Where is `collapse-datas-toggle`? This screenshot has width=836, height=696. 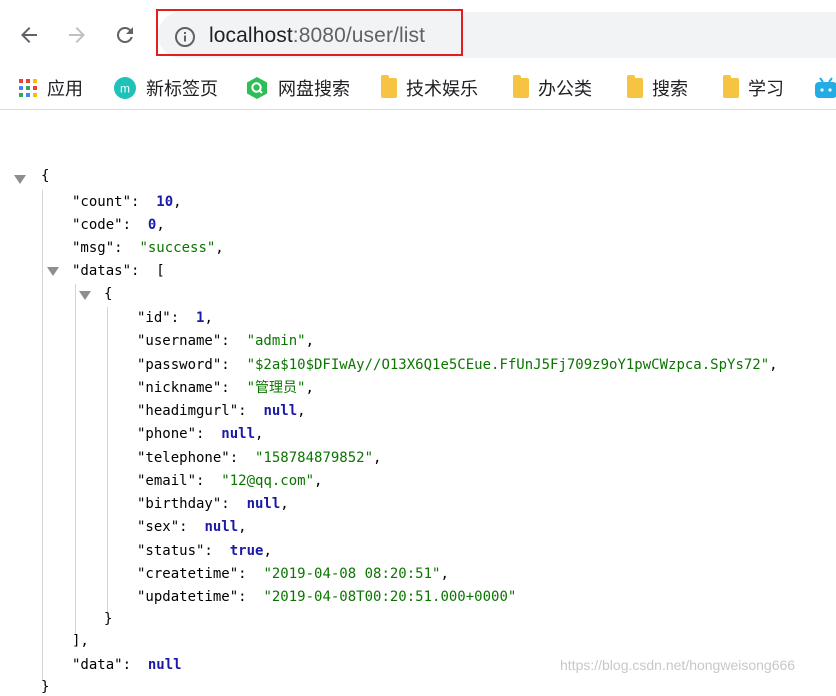 collapse-datas-toggle is located at coordinates (53, 271).